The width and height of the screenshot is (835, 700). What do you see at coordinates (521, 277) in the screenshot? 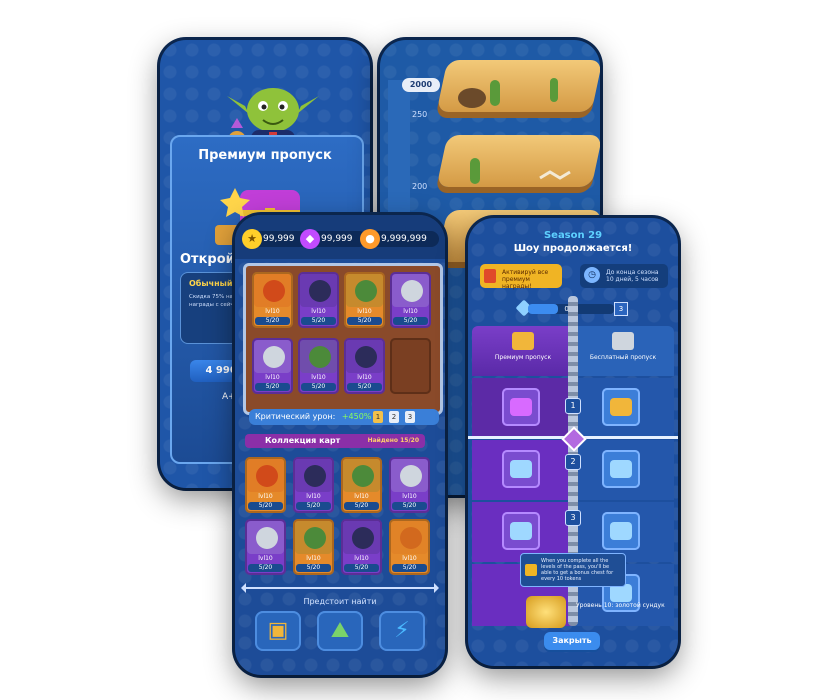
I see `activate-premium-box: Активируй все премиум награды!` at bounding box center [521, 277].